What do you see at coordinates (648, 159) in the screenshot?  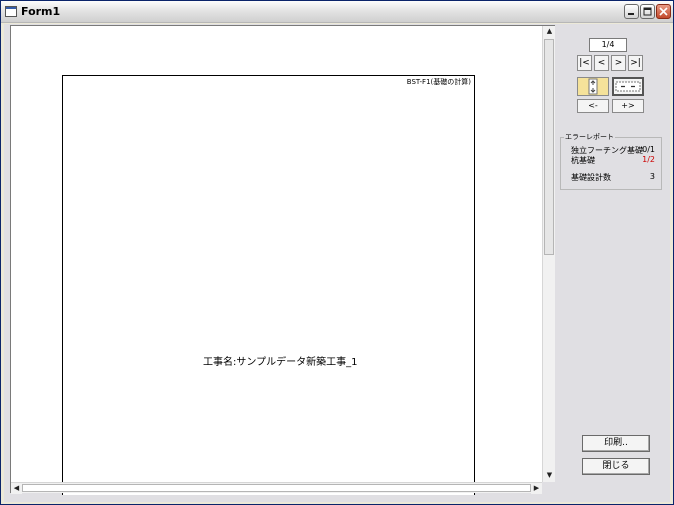 I see `error-row-value: 1/2` at bounding box center [648, 159].